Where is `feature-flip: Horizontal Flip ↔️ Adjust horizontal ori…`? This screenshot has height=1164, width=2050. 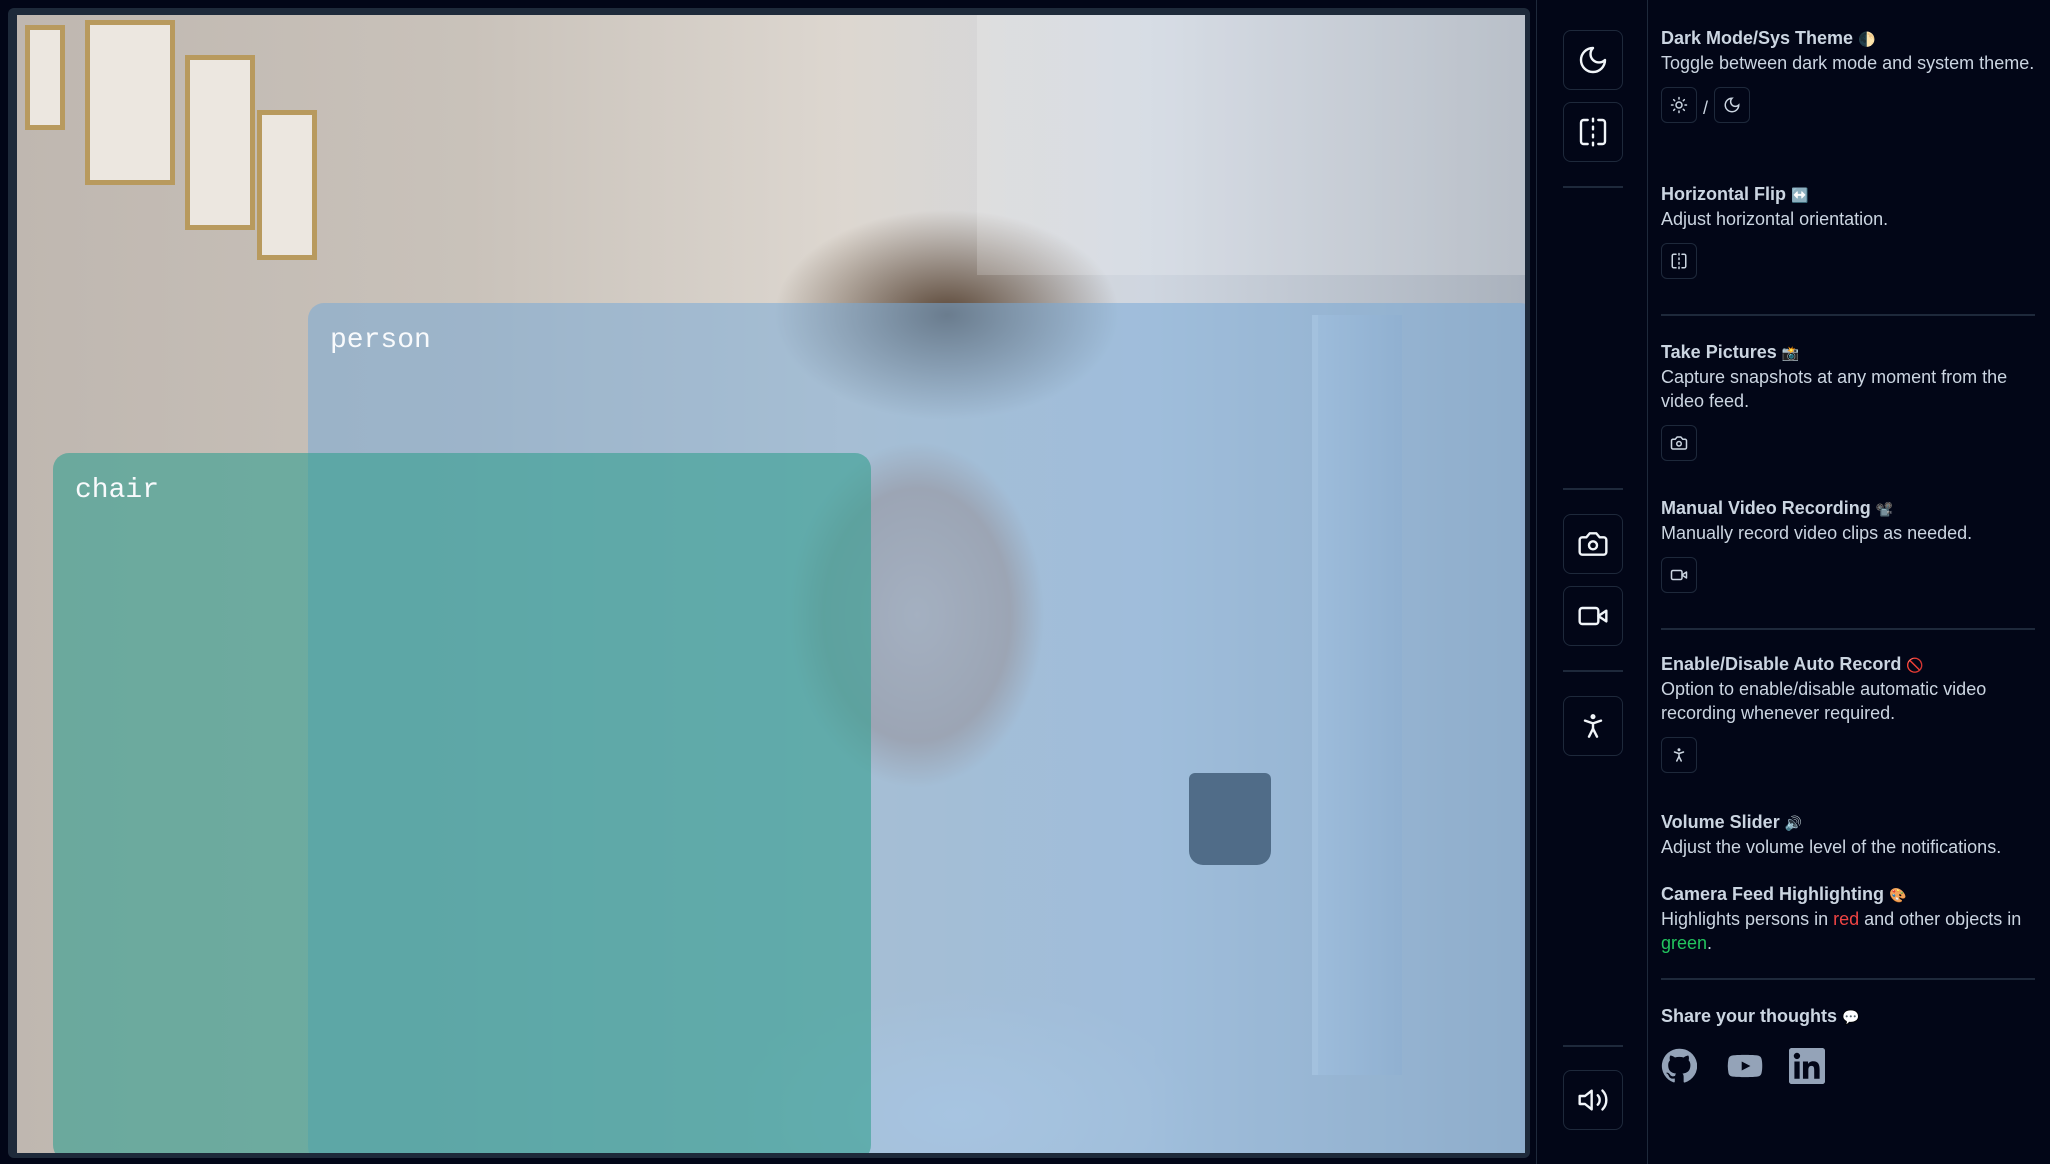 feature-flip: Horizontal Flip ↔️ Adjust horizontal ori… is located at coordinates (1848, 230).